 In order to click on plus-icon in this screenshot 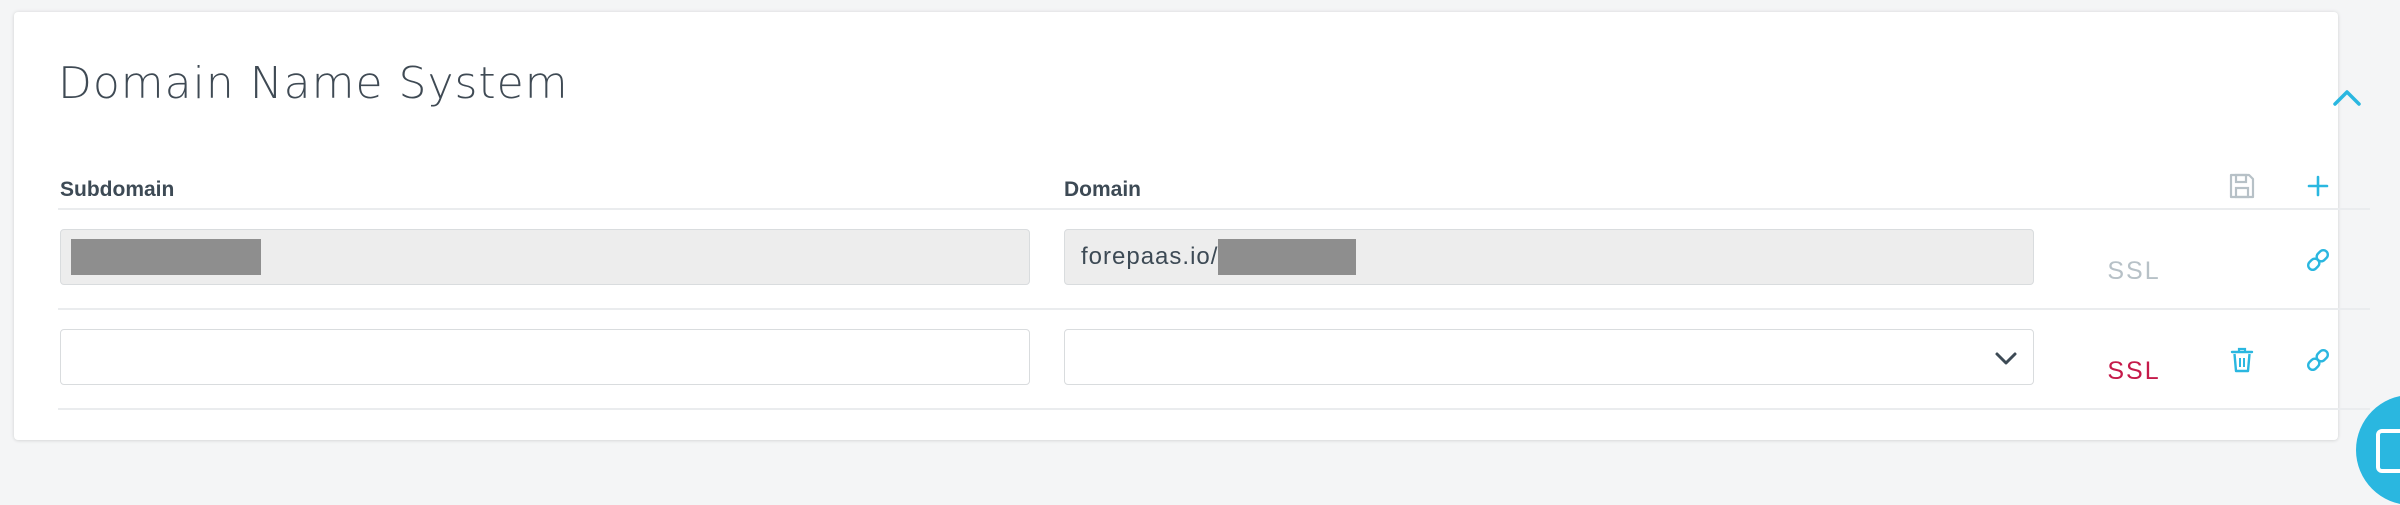, I will do `click(2318, 186)`.